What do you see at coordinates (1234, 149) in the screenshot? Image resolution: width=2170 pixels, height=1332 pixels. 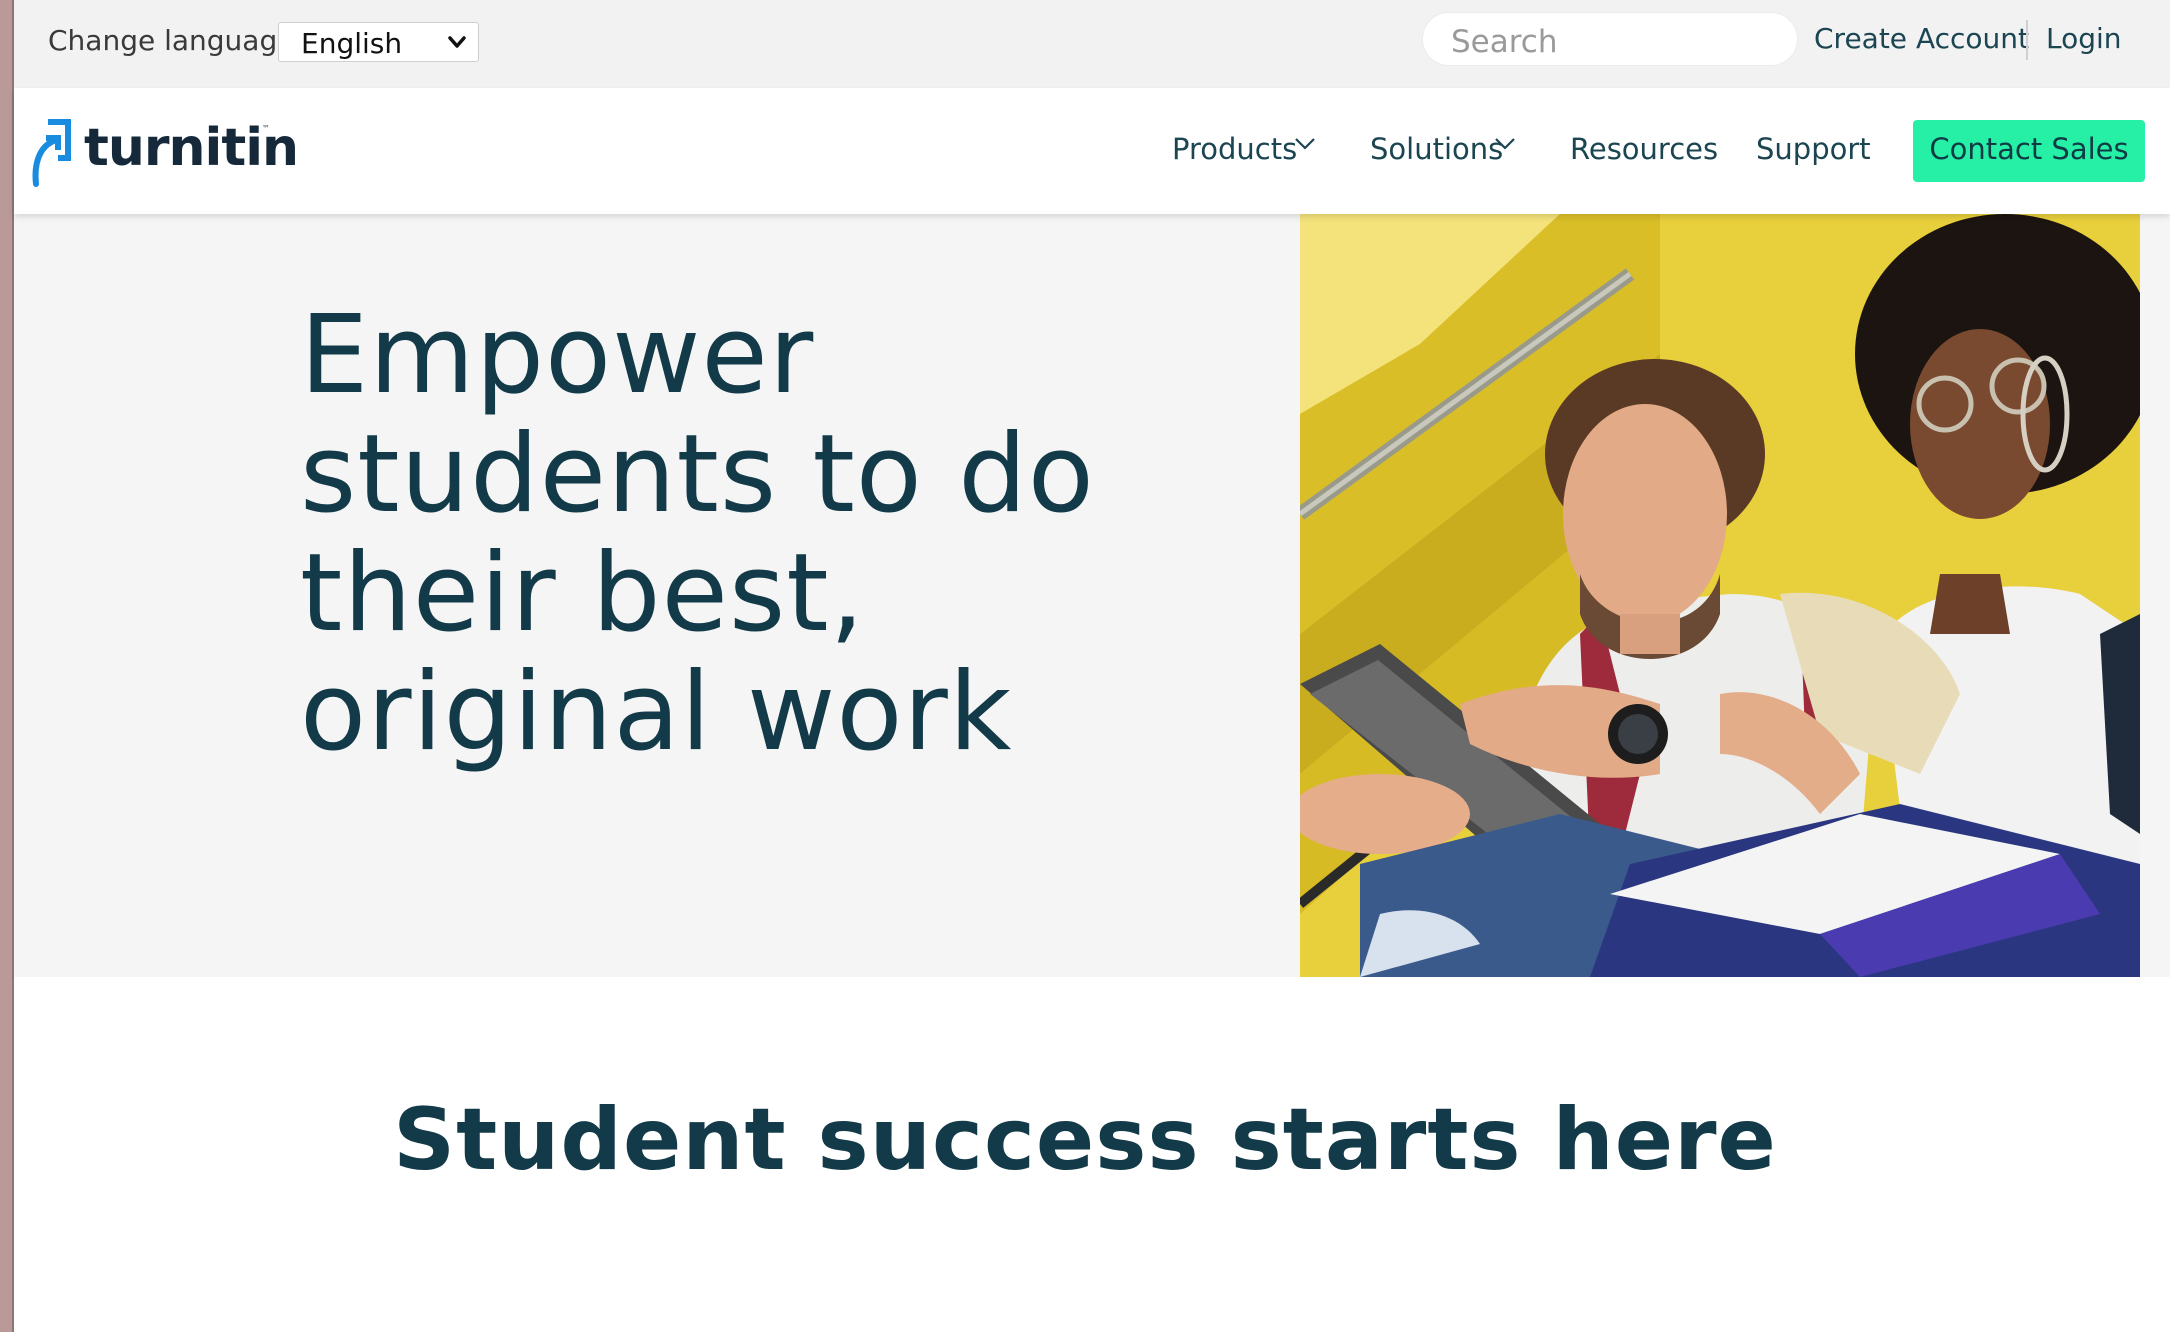 I see `nav-products: Products` at bounding box center [1234, 149].